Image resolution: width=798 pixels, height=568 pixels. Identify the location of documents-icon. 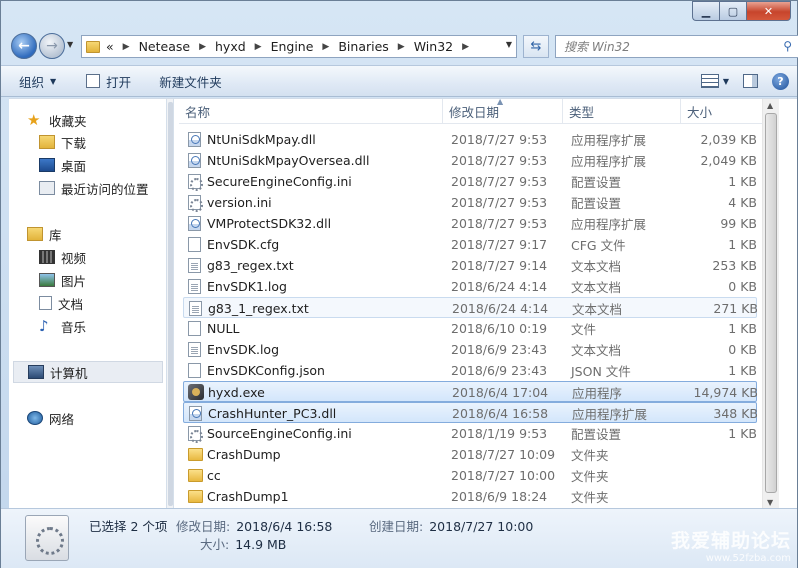
(45, 303).